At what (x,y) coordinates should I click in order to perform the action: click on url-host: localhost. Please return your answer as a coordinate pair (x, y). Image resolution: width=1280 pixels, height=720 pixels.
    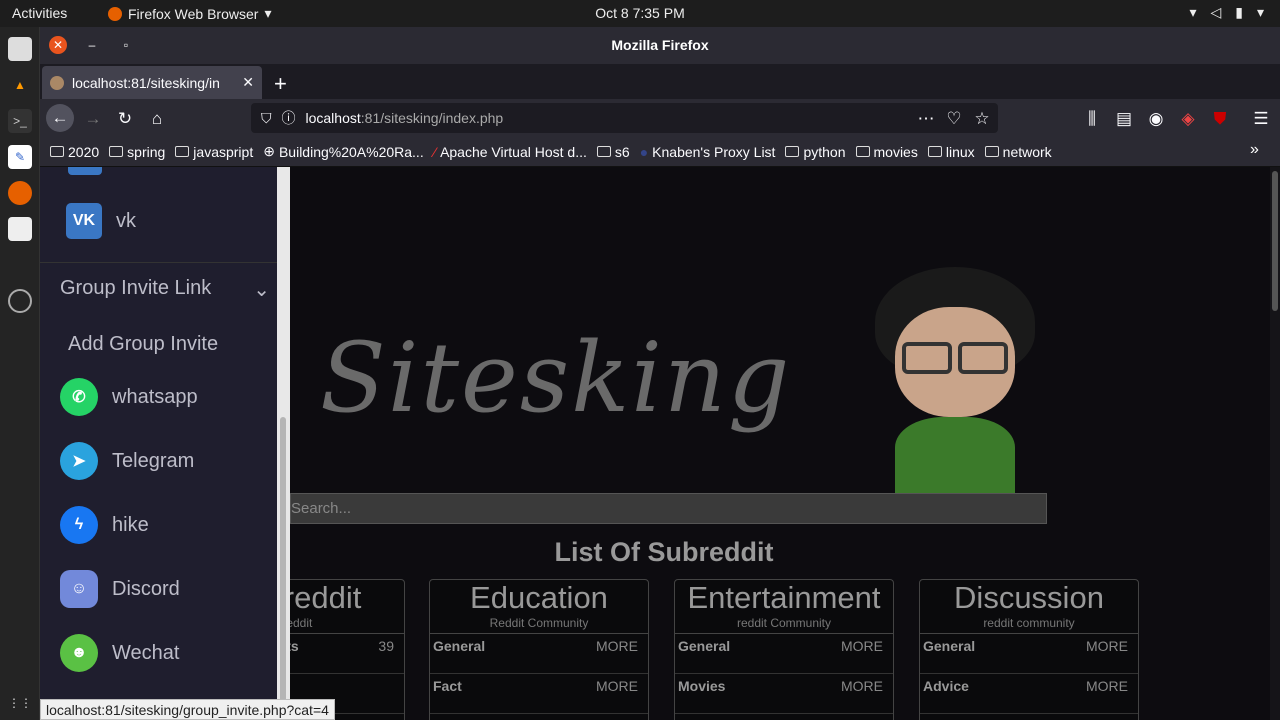
    Looking at the image, I should click on (333, 118).